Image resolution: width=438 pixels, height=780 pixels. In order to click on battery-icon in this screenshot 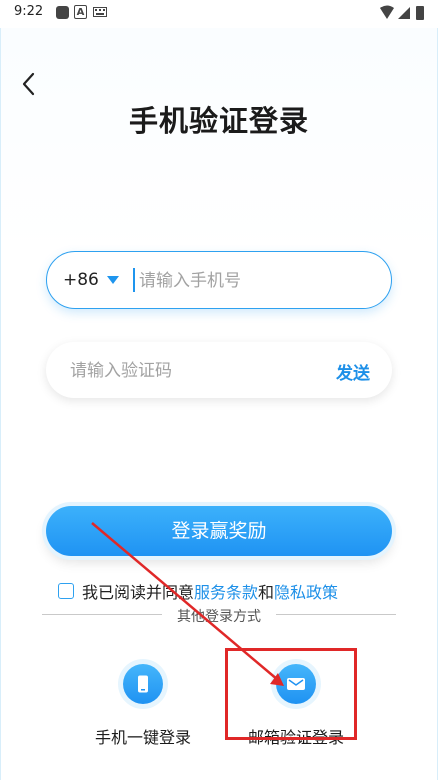, I will do `click(420, 13)`.